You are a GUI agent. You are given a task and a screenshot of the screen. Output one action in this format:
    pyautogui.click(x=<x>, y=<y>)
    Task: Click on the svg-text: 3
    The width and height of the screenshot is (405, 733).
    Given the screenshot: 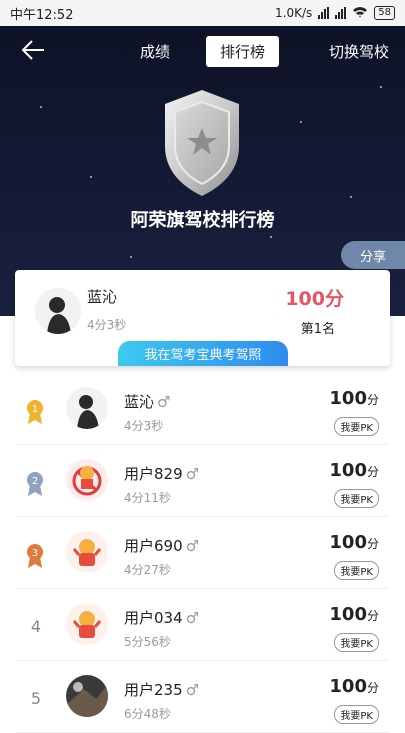 What is the action you would take?
    pyautogui.click(x=35, y=553)
    